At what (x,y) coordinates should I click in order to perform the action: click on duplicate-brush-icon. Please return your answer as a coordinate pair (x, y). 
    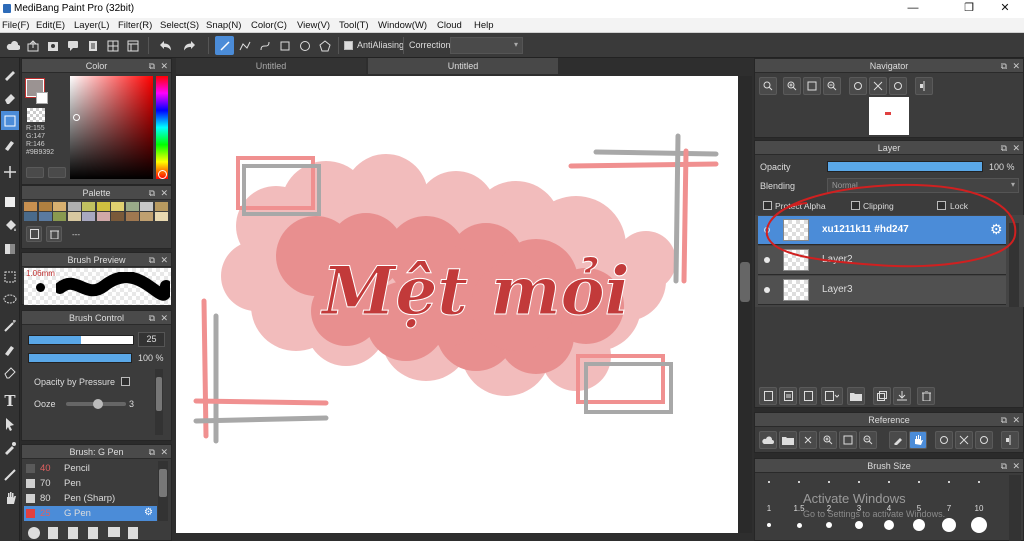
    Looking at the image, I should click on (93, 533).